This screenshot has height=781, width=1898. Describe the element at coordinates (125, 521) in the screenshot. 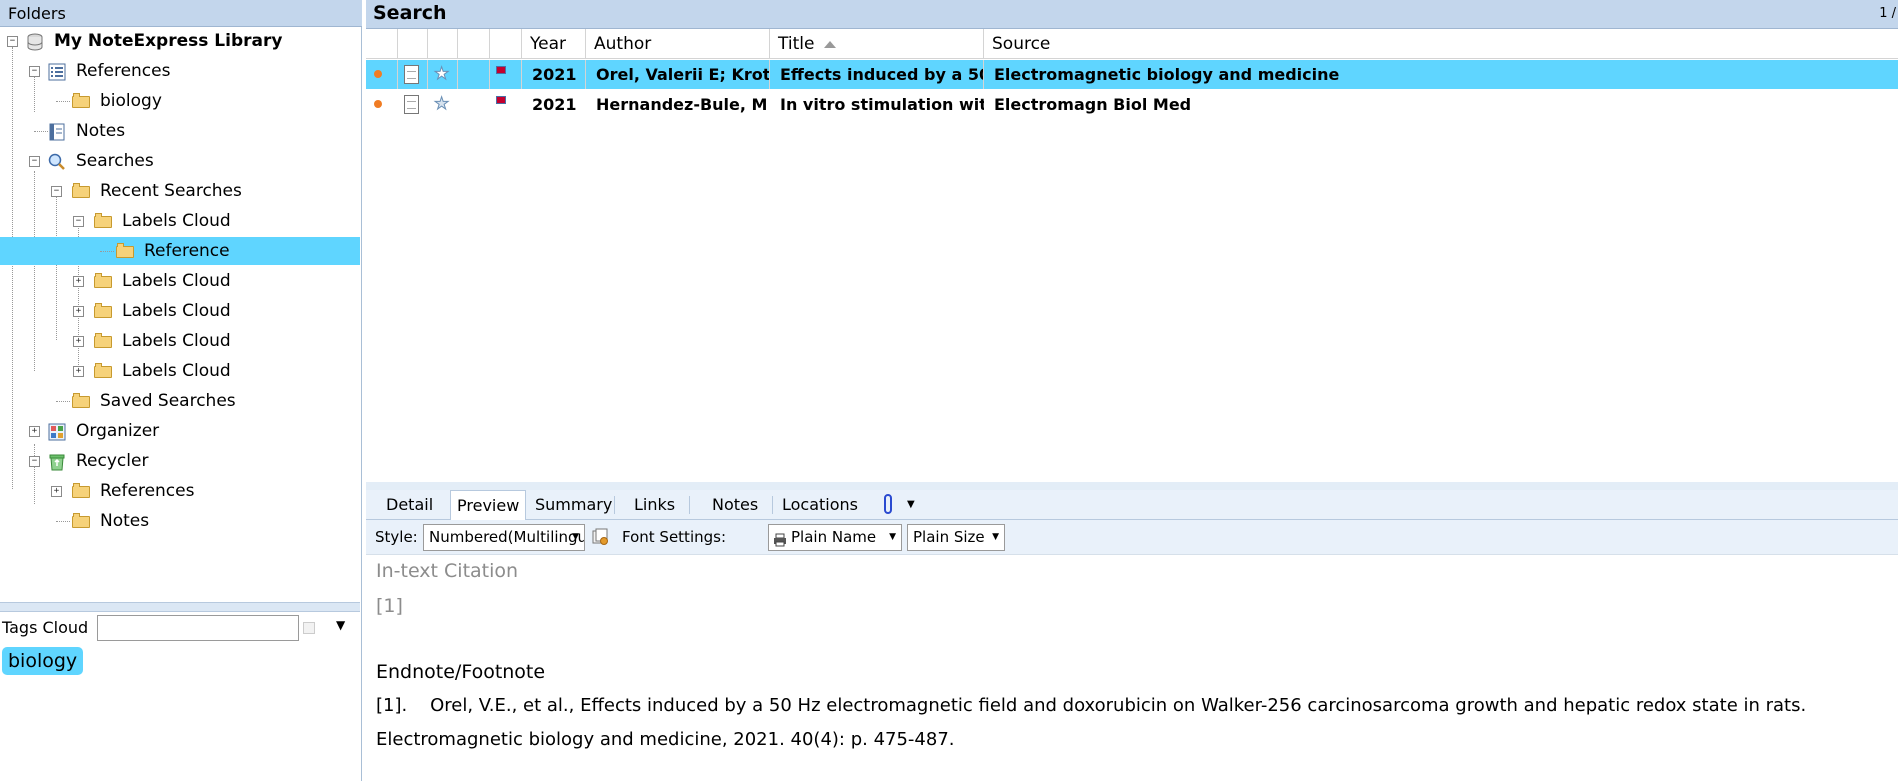

I see `tree-label: Notes` at that location.